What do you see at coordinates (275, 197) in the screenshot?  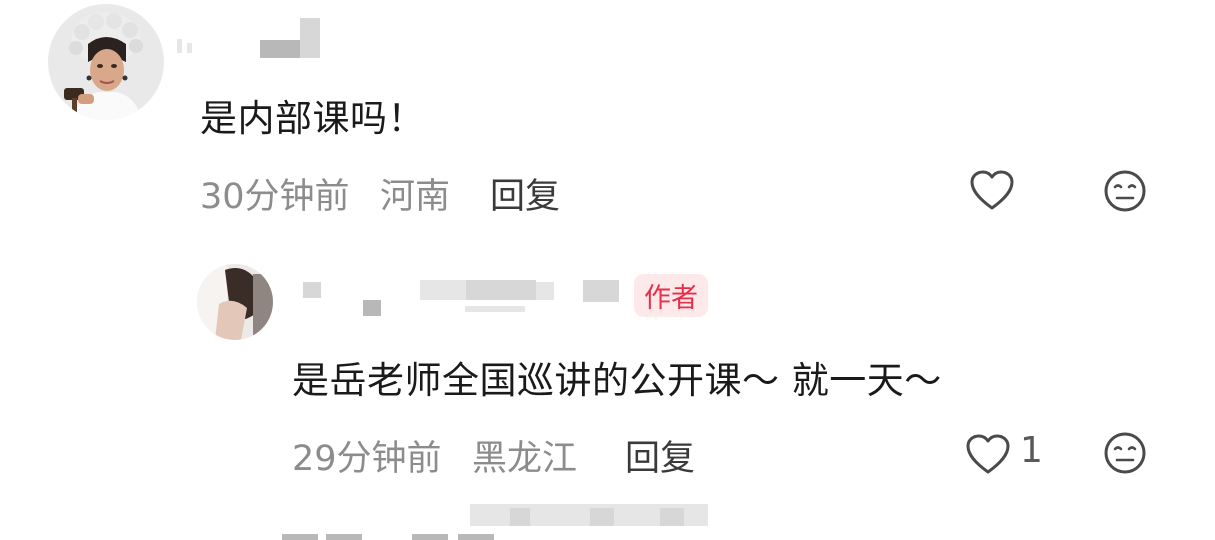 I see `comment-time: 30分钟前` at bounding box center [275, 197].